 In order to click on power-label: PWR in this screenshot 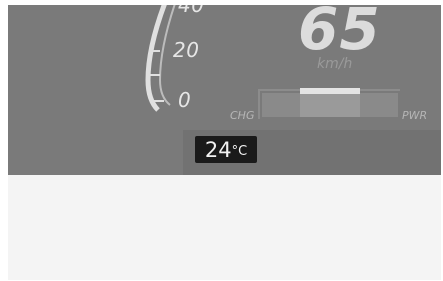, I will do `click(415, 115)`.